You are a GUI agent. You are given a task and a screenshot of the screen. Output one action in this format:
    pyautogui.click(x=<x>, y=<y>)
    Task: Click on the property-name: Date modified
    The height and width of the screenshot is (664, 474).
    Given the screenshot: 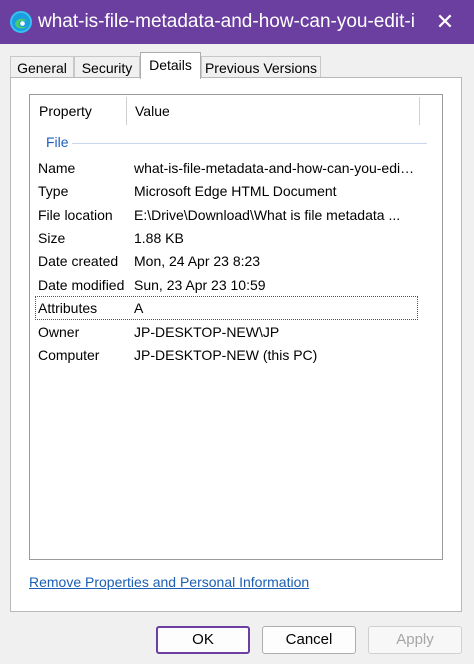 What is the action you would take?
    pyautogui.click(x=81, y=285)
    